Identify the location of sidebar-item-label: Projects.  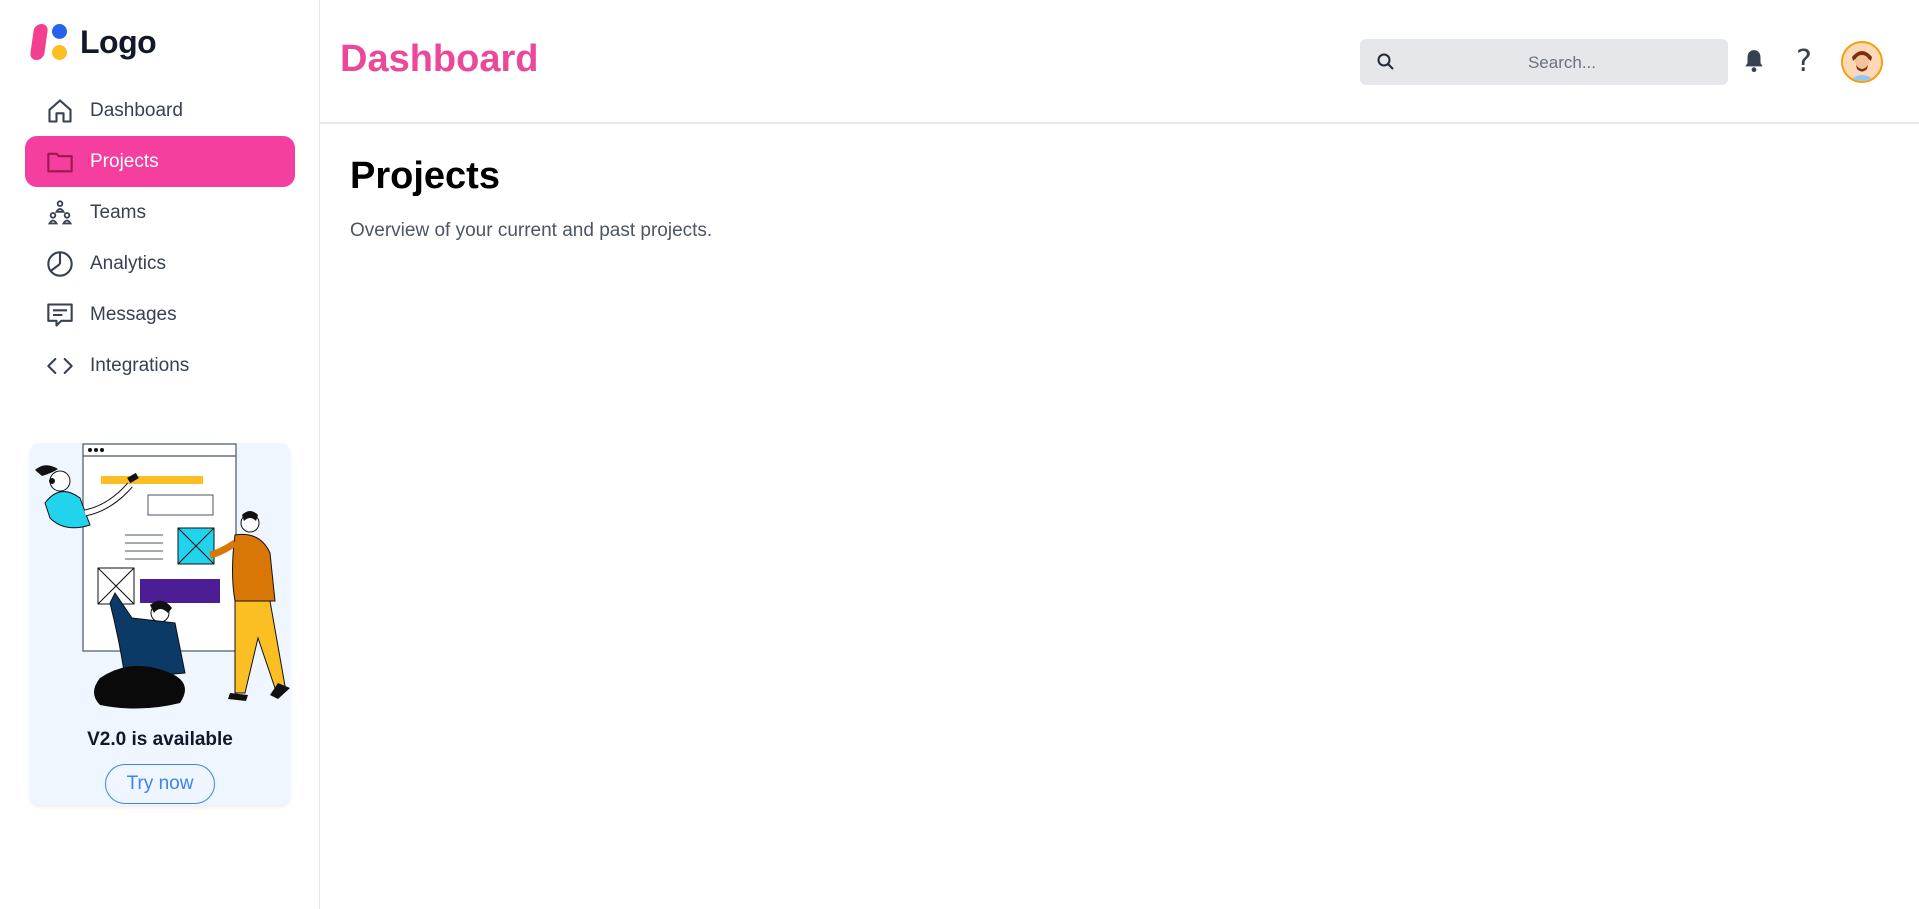
(124, 161).